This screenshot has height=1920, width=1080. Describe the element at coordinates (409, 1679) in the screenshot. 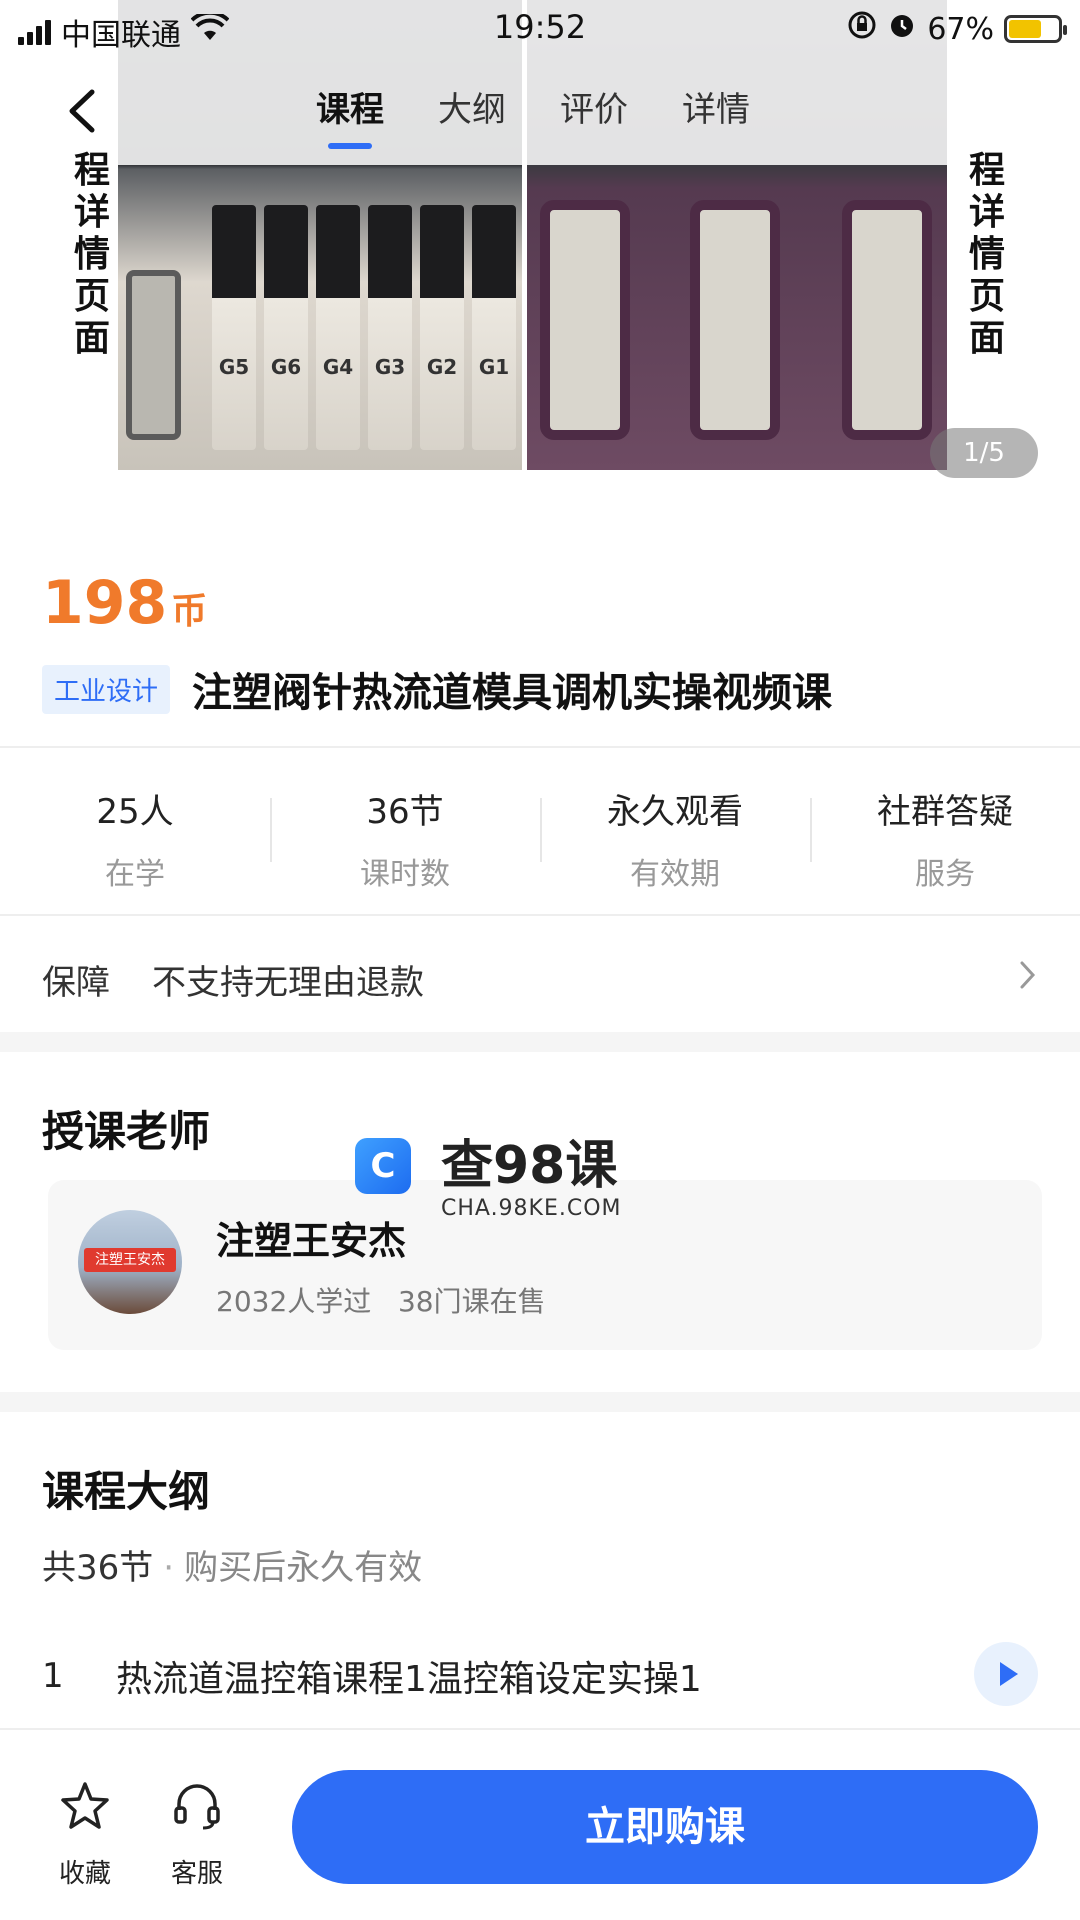

I see `lesson-title: 热流道温控箱课程1温控箱设定实操1` at that location.